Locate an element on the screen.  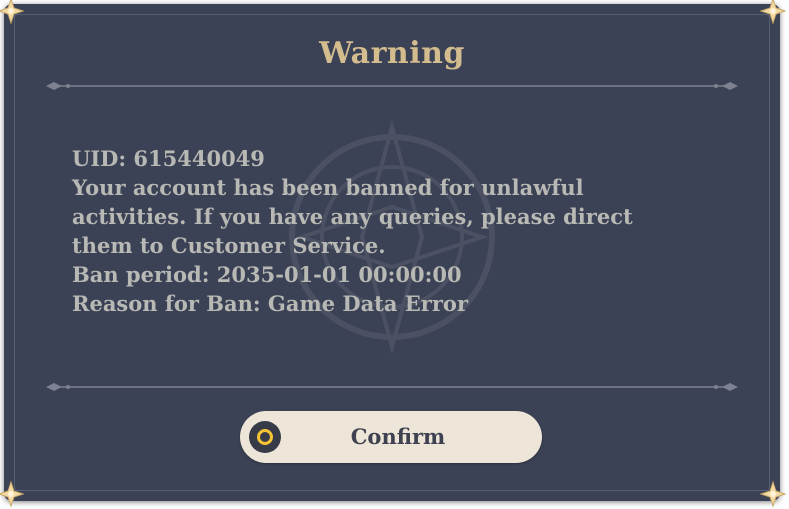
top-divider is located at coordinates (392, 86).